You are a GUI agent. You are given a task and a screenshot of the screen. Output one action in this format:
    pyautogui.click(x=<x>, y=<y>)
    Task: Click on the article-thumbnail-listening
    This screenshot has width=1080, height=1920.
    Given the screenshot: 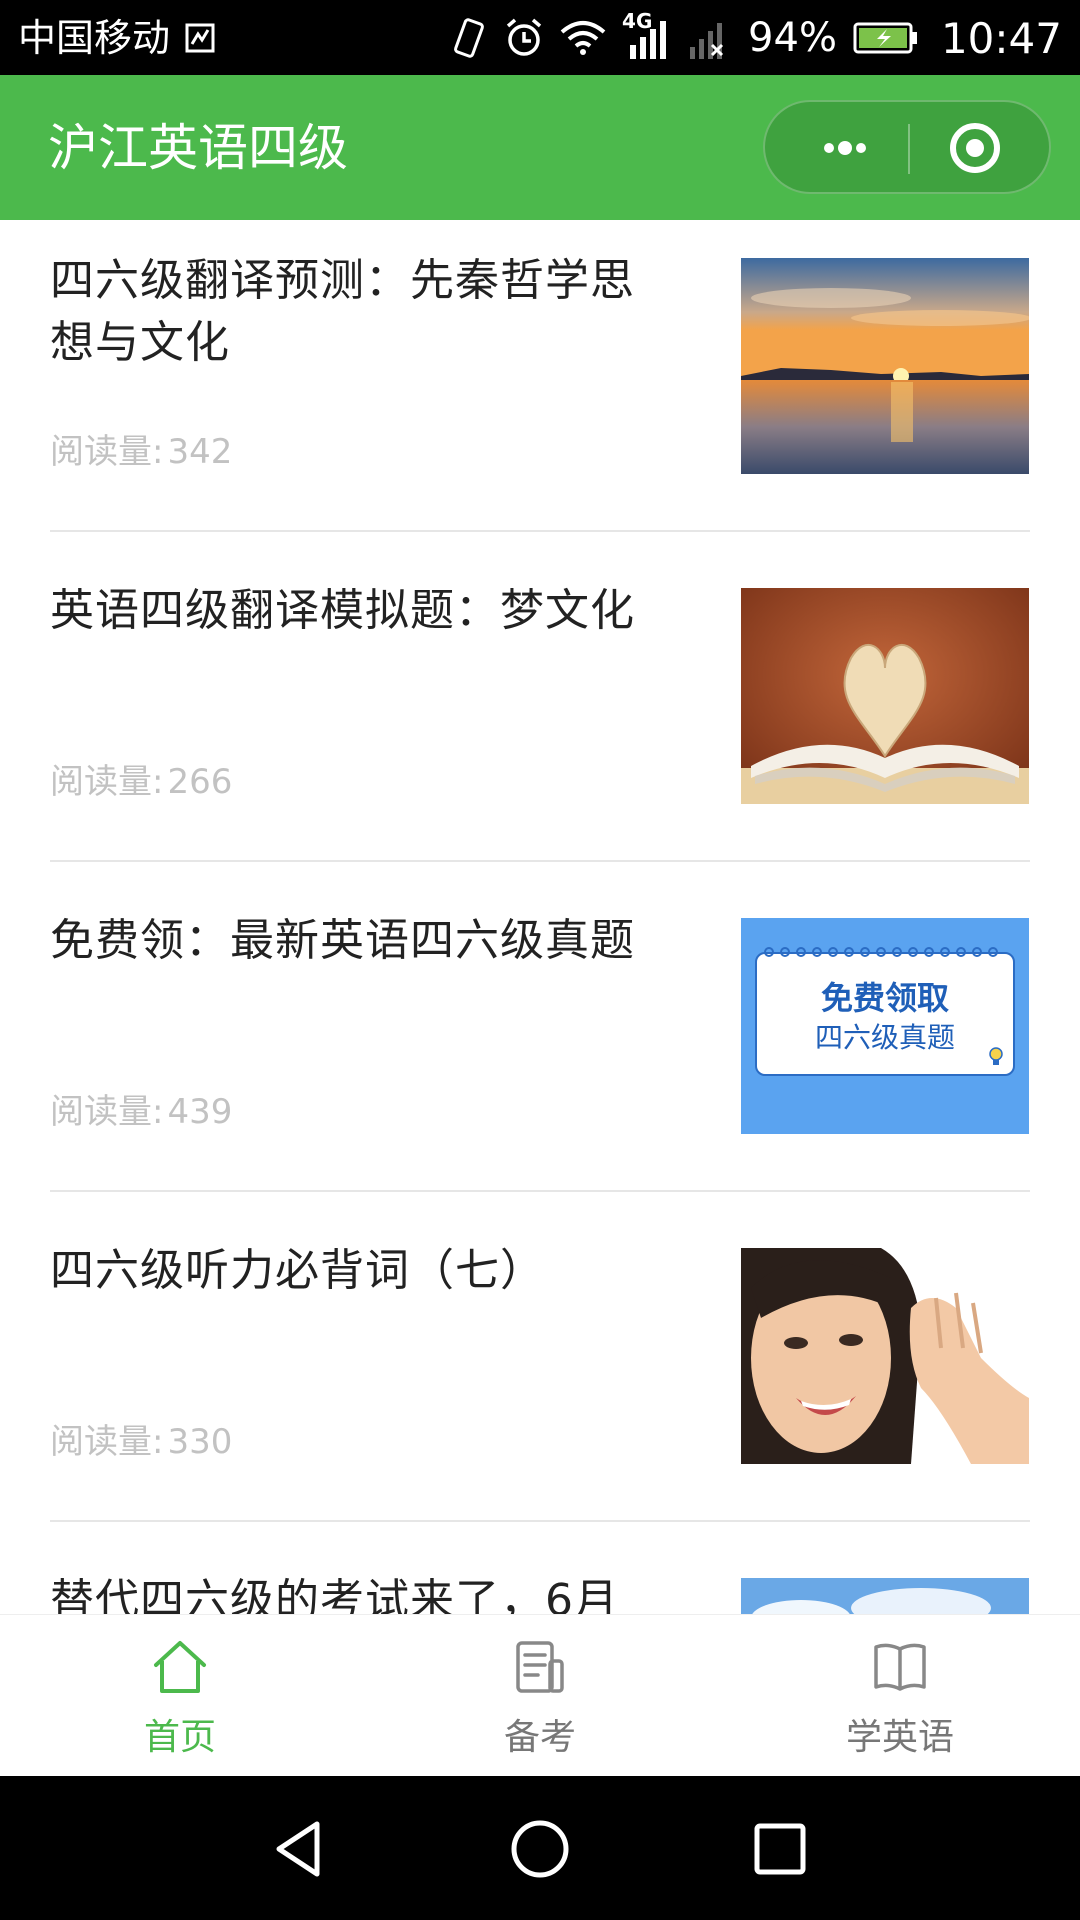 What is the action you would take?
    pyautogui.click(x=885, y=1356)
    